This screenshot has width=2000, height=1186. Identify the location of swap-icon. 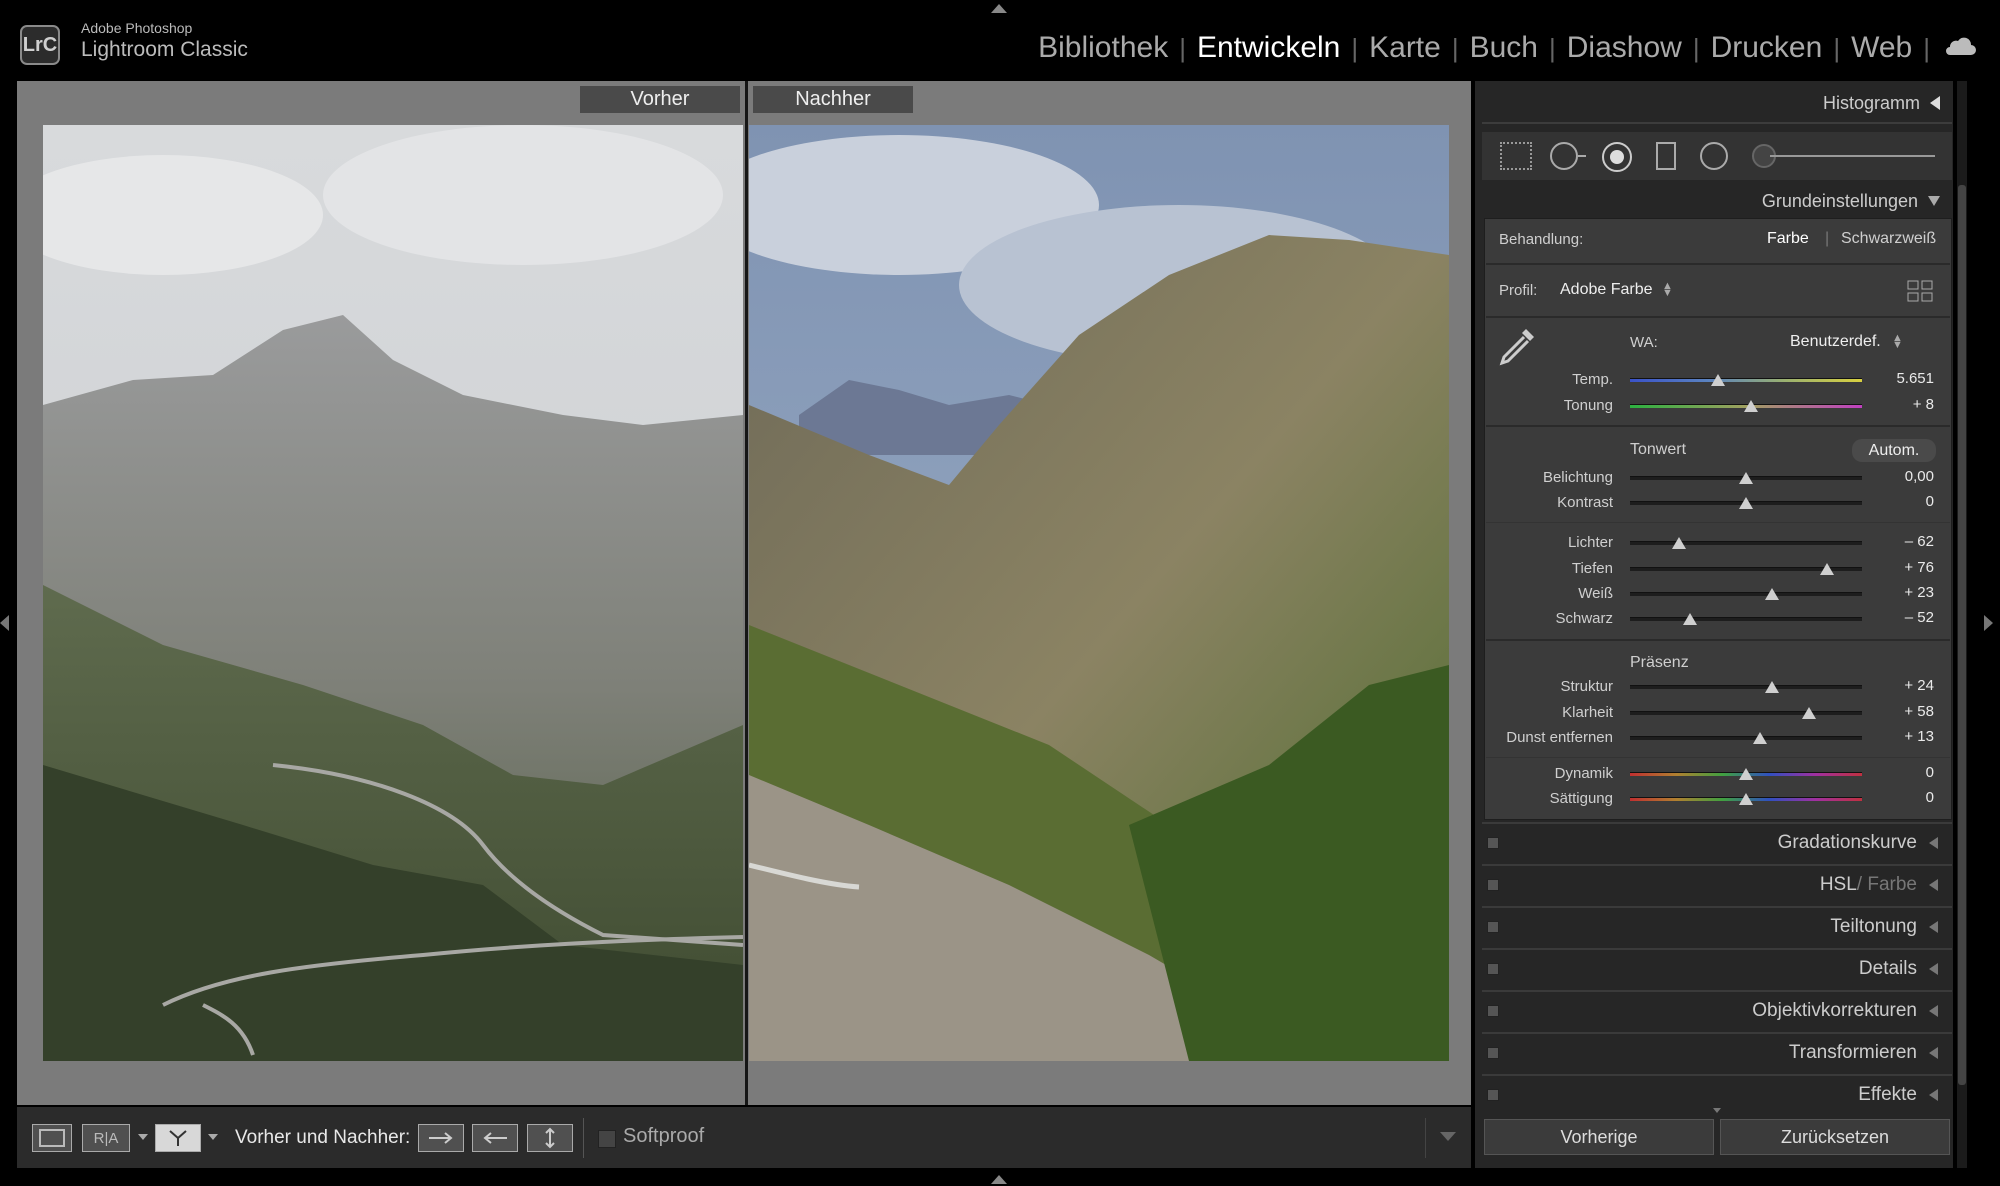
(550, 1138).